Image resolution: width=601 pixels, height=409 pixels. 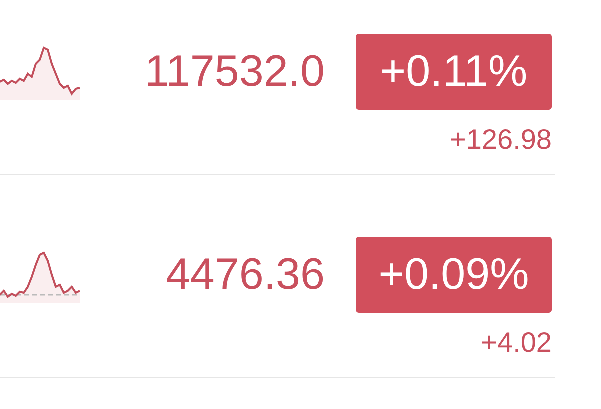 What do you see at coordinates (245, 275) in the screenshot?
I see `price-value: 4476.36` at bounding box center [245, 275].